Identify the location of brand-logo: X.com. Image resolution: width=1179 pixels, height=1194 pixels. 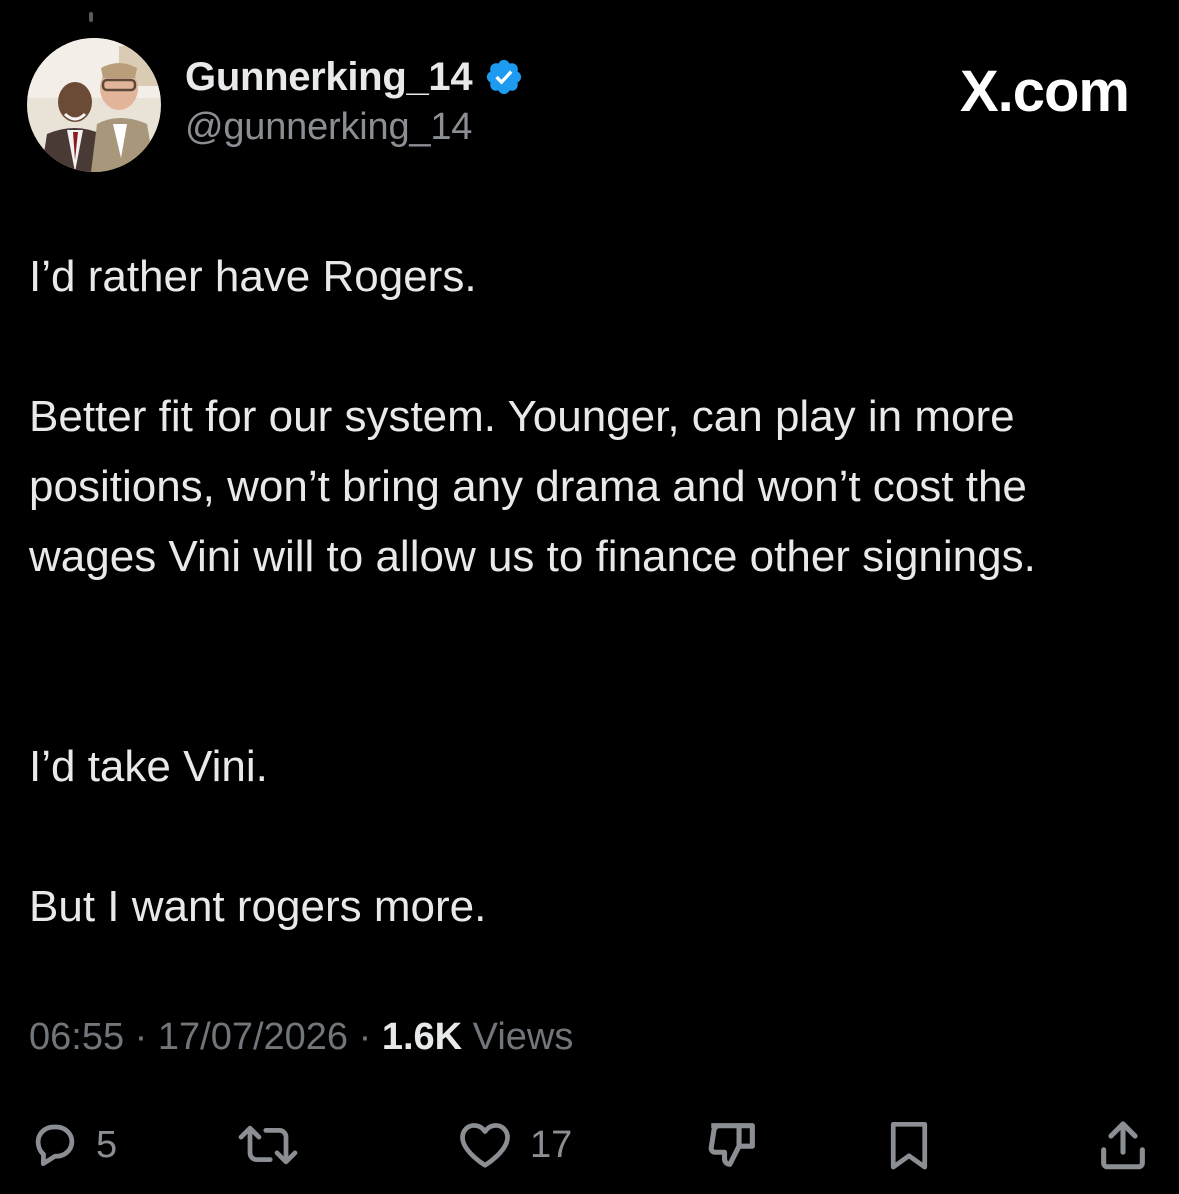
(1044, 91).